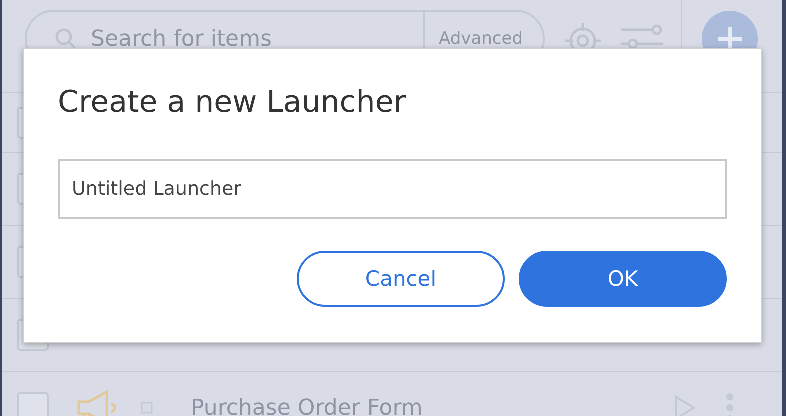 This screenshot has height=416, width=786. Describe the element at coordinates (33, 404) in the screenshot. I see `checkbox` at that location.